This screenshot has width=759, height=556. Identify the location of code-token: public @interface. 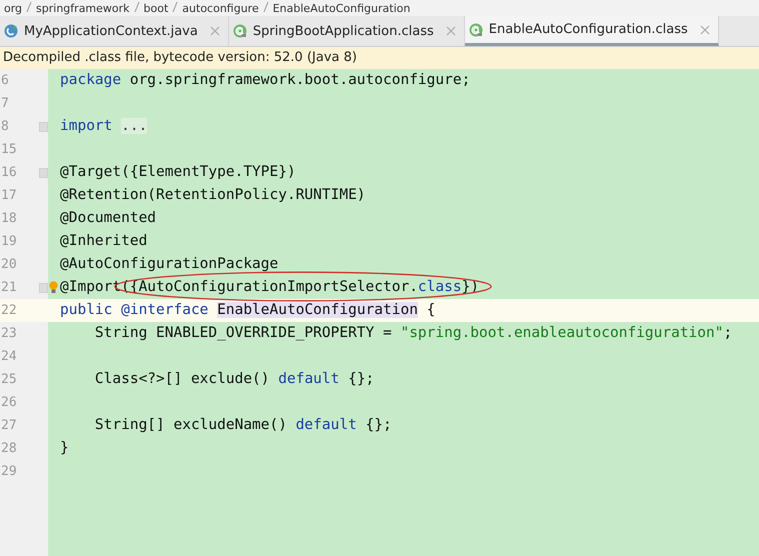
(135, 310).